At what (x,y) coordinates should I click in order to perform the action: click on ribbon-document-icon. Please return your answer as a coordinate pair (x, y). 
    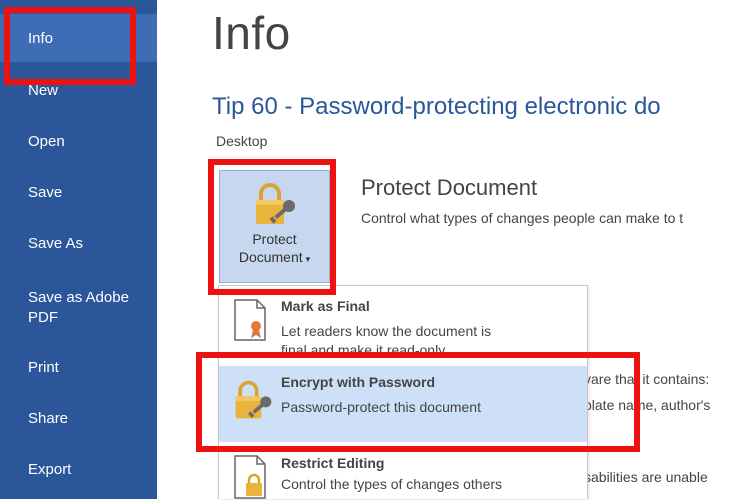
    Looking at the image, I should click on (250, 320).